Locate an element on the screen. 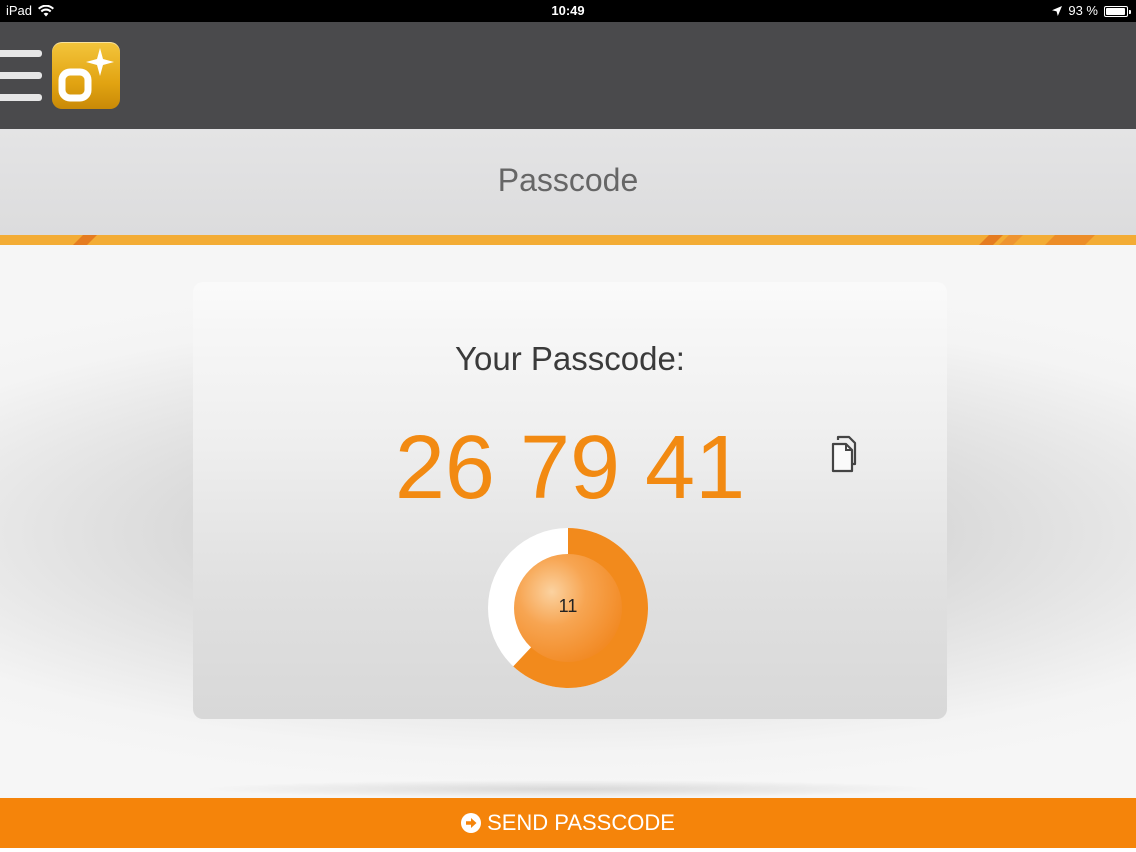  location-arrow-icon is located at coordinates (1057, 11).